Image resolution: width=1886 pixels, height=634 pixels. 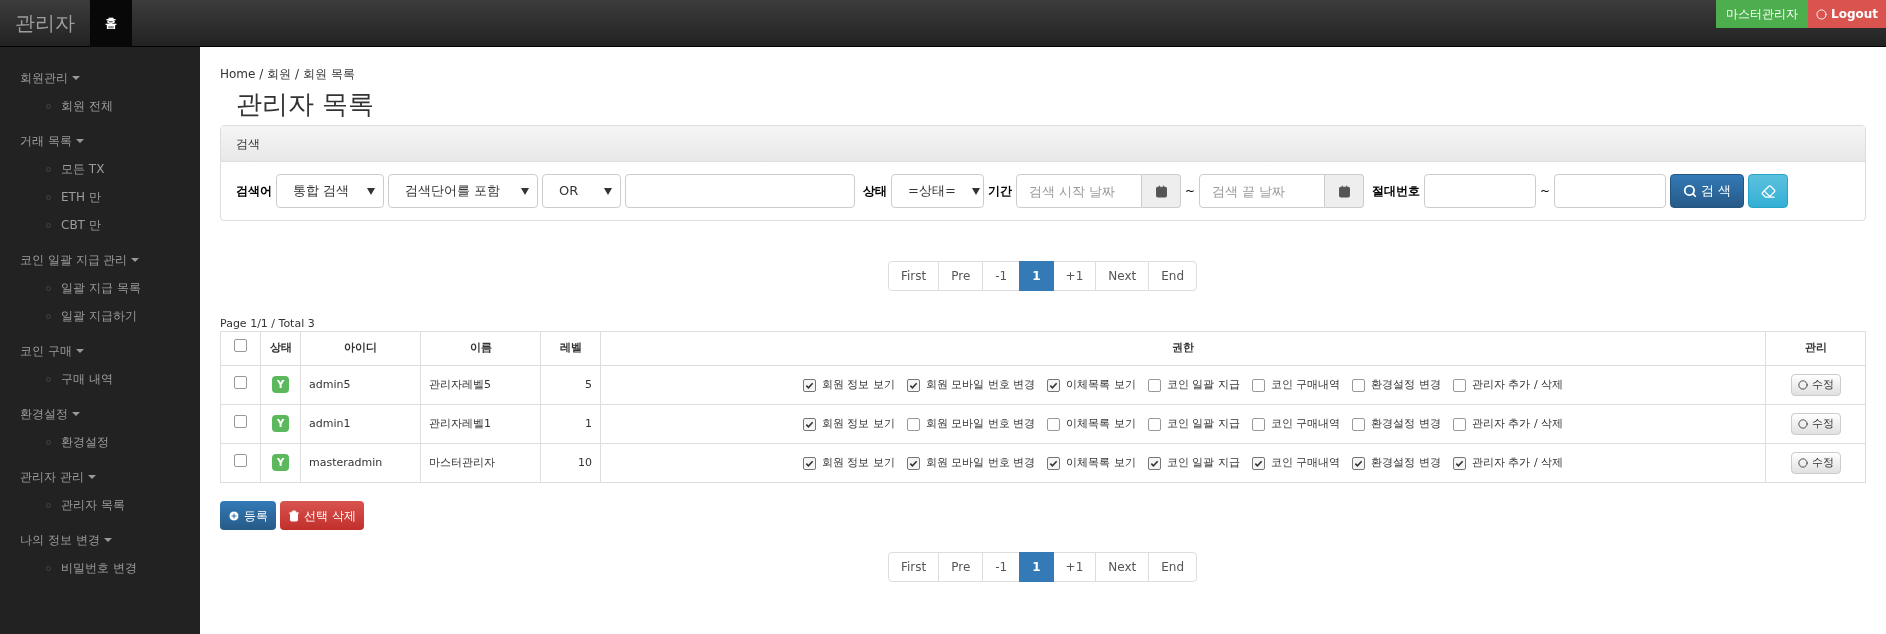 What do you see at coordinates (99, 568) in the screenshot?
I see `sidebar-item: 비밀번호 변경` at bounding box center [99, 568].